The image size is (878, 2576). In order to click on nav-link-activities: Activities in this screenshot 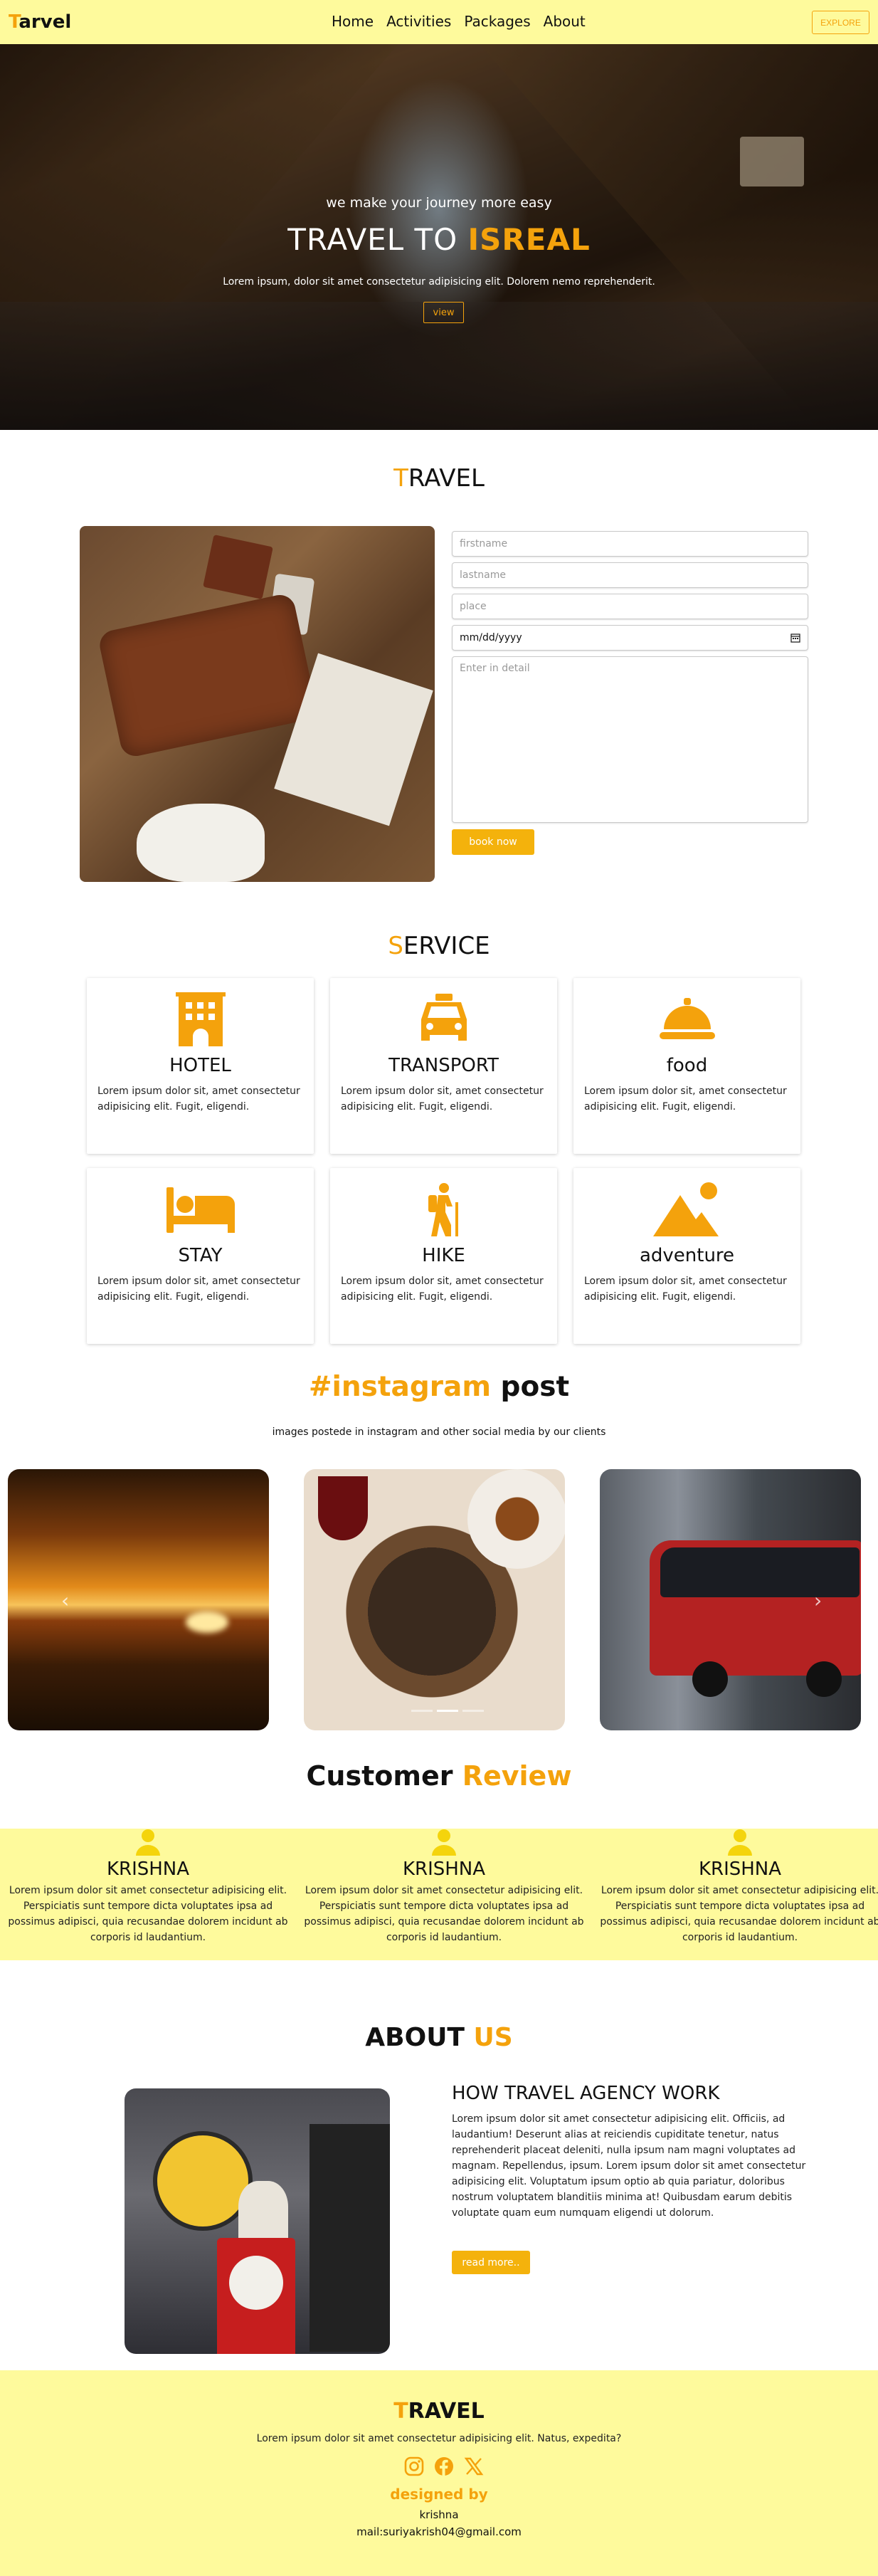, I will do `click(418, 21)`.